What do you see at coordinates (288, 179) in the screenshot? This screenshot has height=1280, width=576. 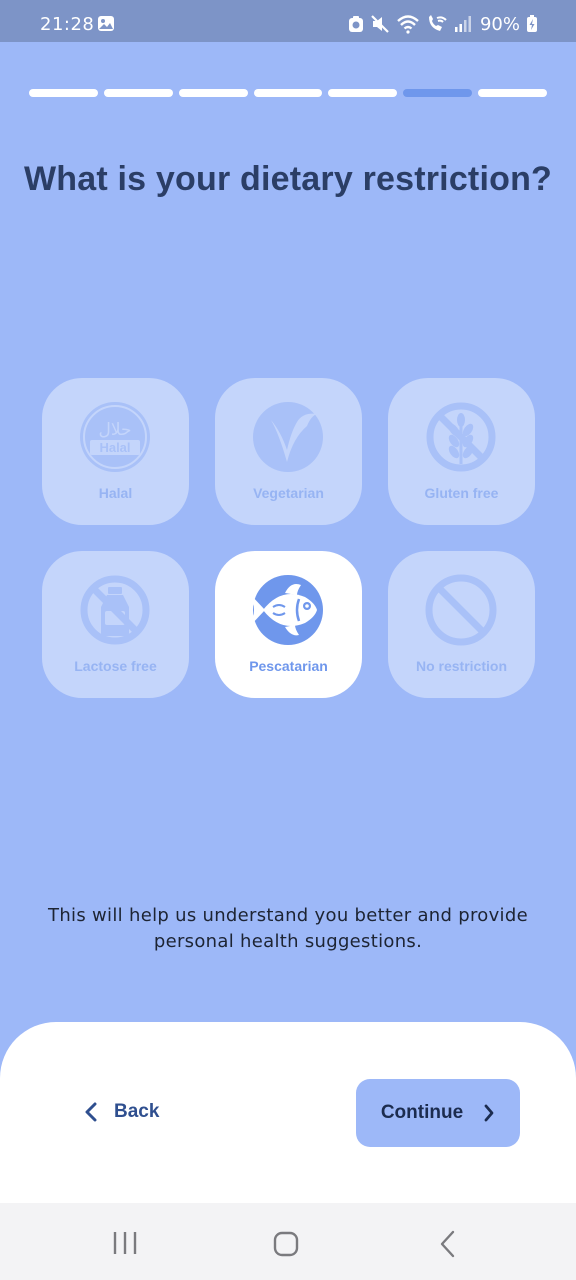 I see `page-title: What is your dietary restriction?` at bounding box center [288, 179].